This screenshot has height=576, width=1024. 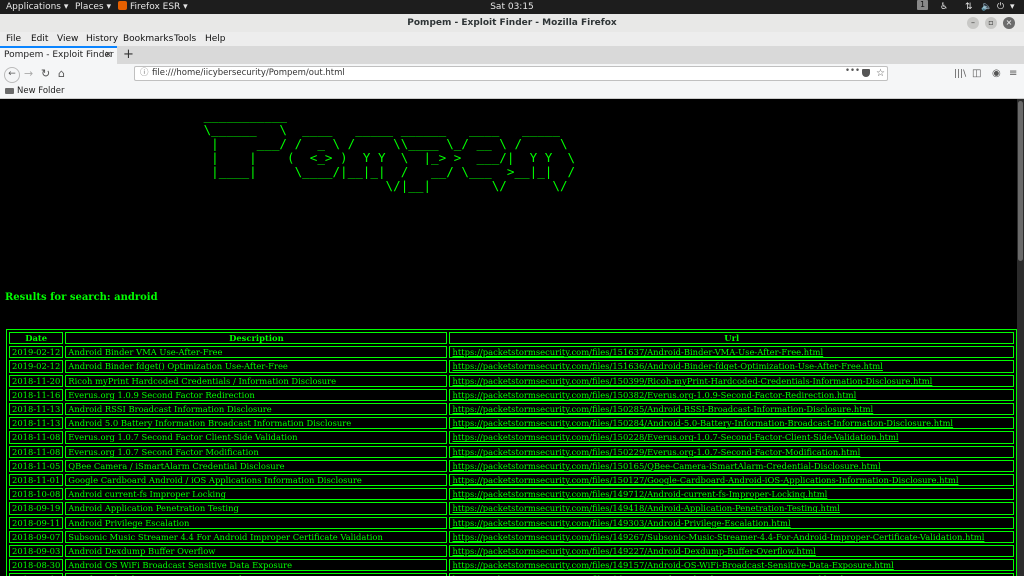 I want to click on page-actions-icon: •••, so click(x=852, y=71).